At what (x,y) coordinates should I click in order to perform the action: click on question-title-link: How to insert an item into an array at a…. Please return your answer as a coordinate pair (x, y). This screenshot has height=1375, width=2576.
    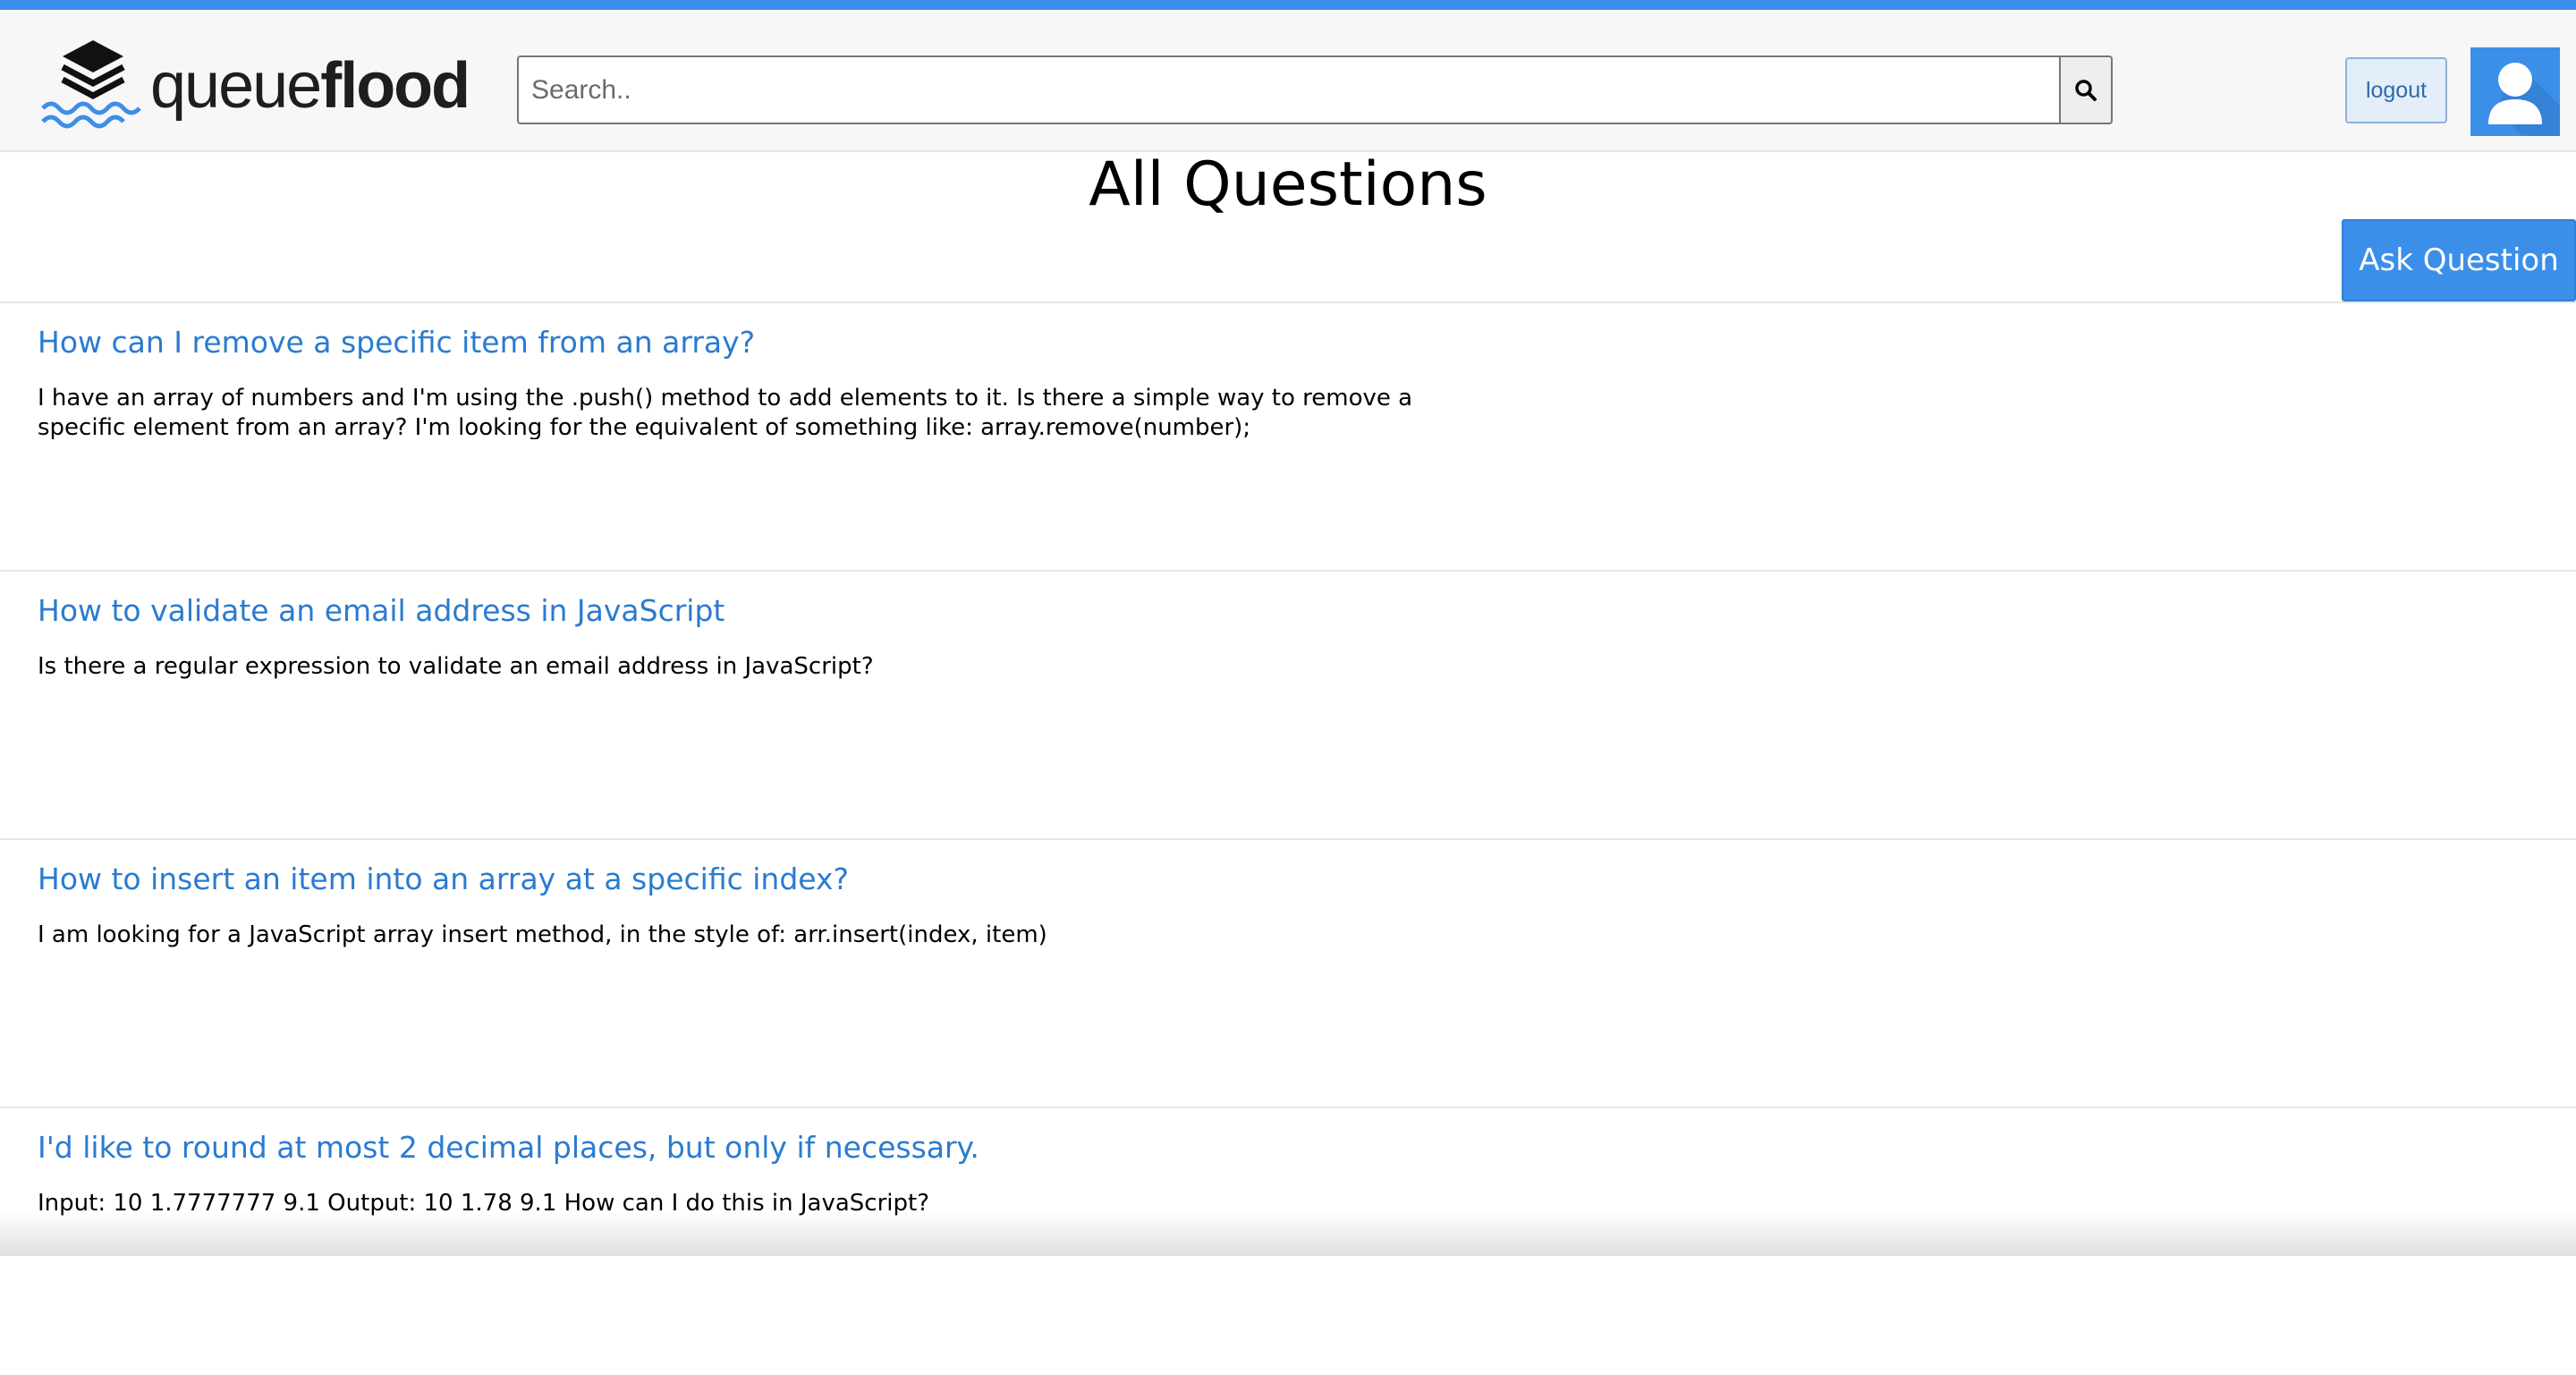
    Looking at the image, I should click on (443, 878).